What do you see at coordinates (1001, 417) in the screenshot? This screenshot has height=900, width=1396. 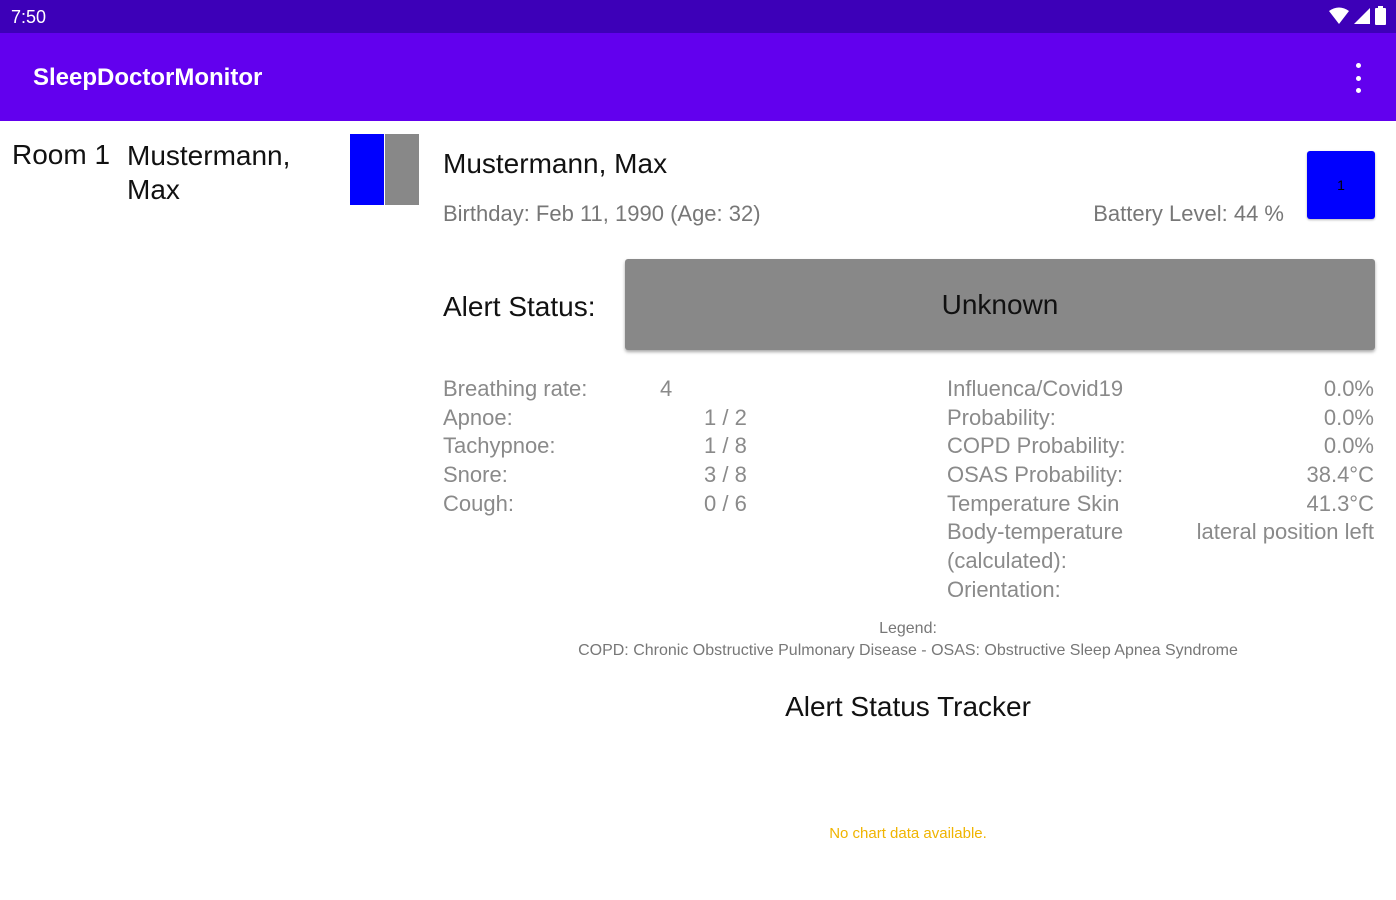 I see `metric-label-probability: Probability:` at bounding box center [1001, 417].